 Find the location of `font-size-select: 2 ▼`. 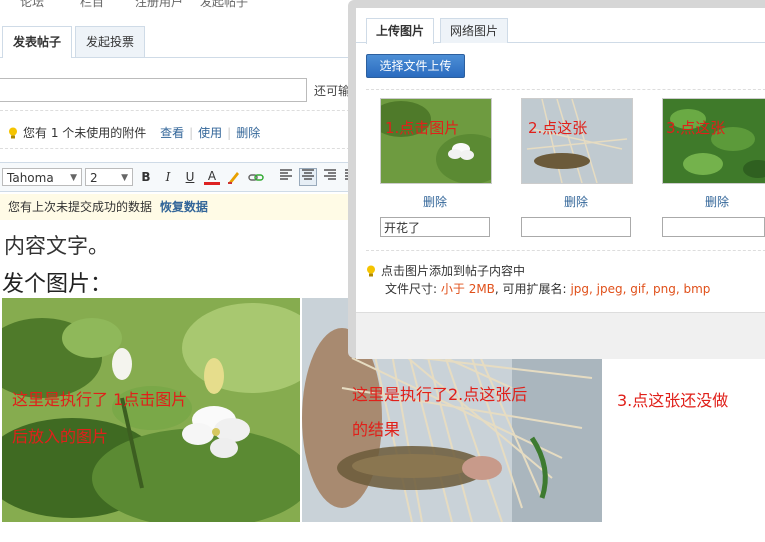

font-size-select: 2 ▼ is located at coordinates (109, 177).